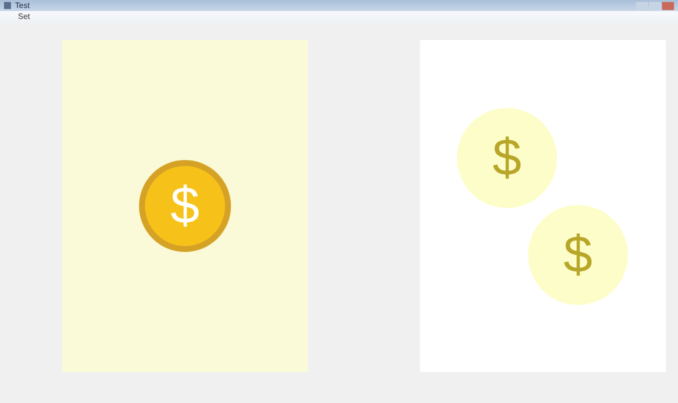  Describe the element at coordinates (22, 5) in the screenshot. I see `window-title: Test` at that location.